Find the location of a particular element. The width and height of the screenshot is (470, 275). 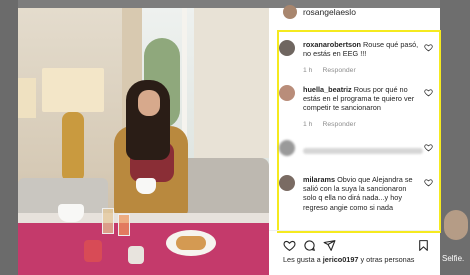

likes-user-link: jerico0197 is located at coordinates (341, 259).